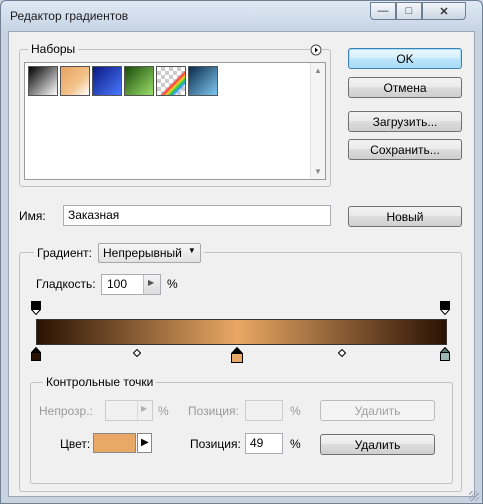 The width and height of the screenshot is (483, 504). I want to click on delete-color-stop-button: Удалить, so click(377, 444).